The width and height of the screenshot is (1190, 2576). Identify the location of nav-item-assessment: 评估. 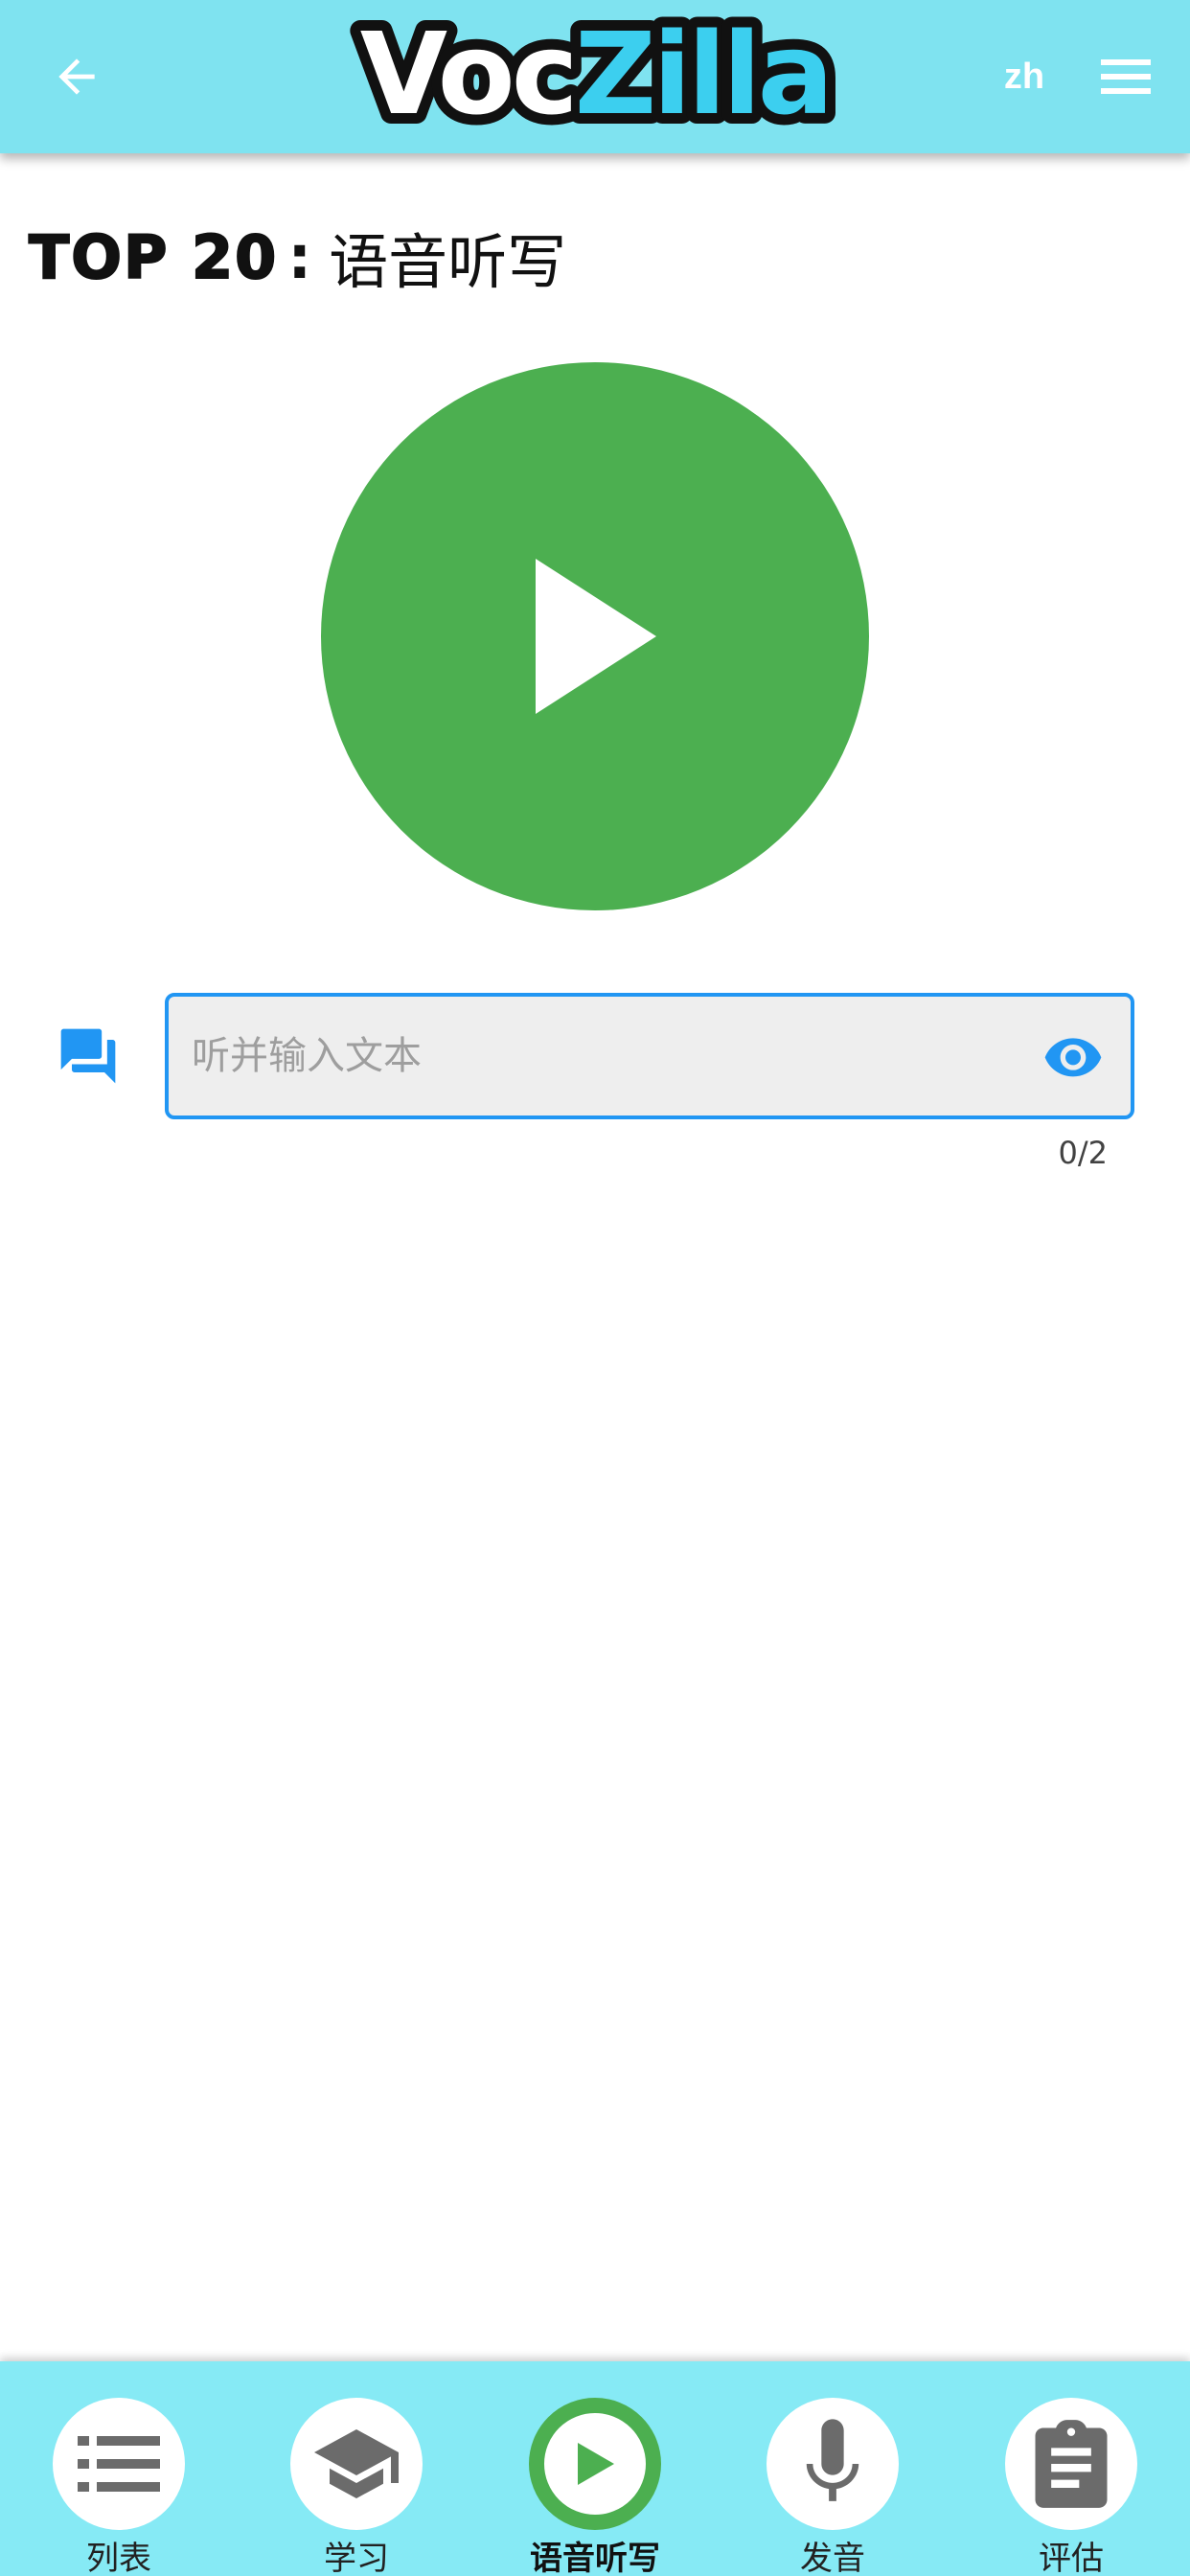
(1071, 2477).